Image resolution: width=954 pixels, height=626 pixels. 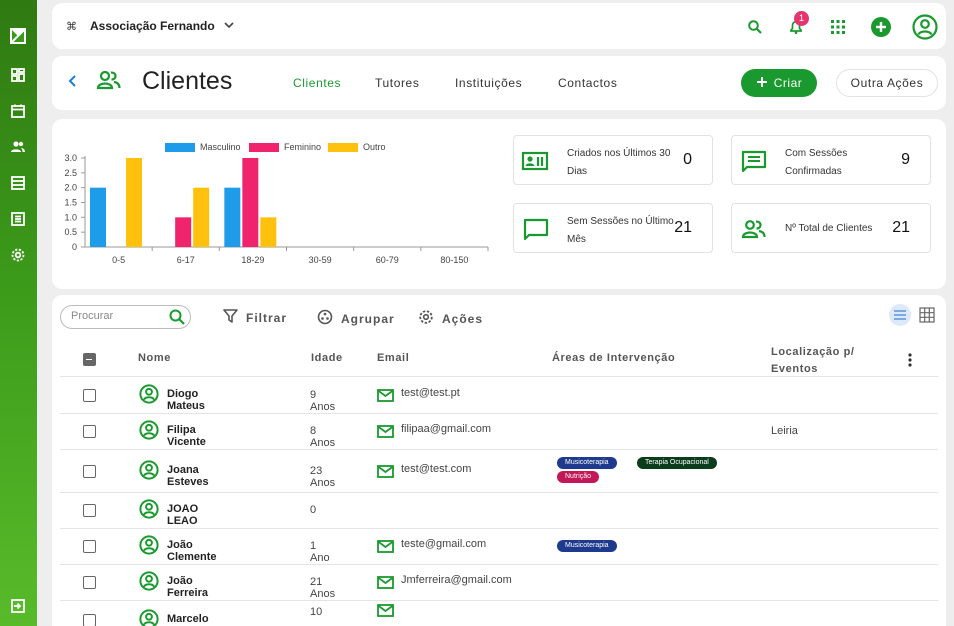 I want to click on list-view-icon, so click(x=900, y=315).